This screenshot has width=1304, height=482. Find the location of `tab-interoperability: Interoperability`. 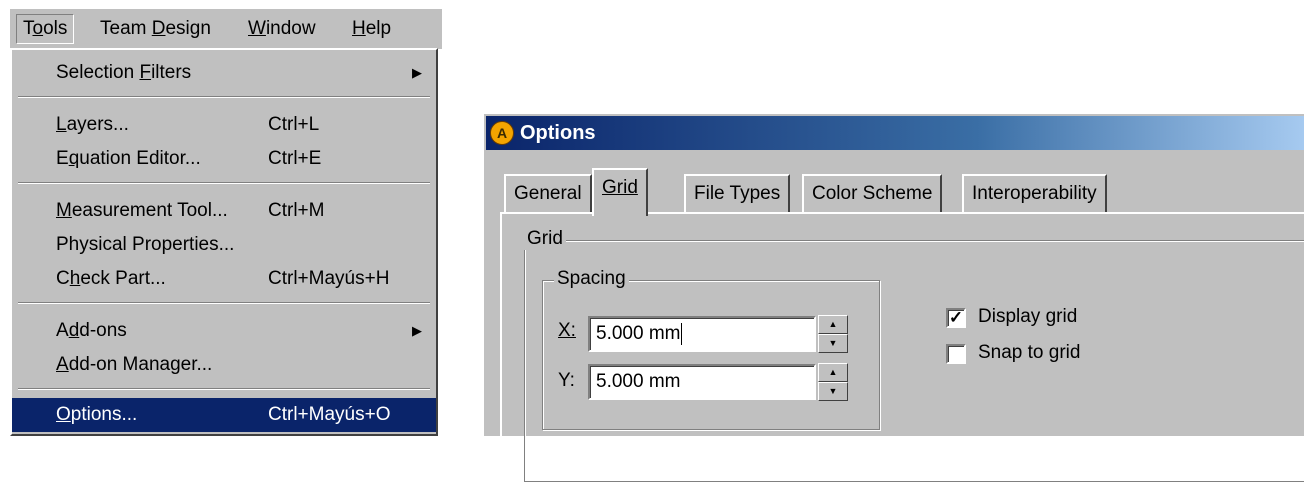

tab-interoperability: Interoperability is located at coordinates (1034, 193).